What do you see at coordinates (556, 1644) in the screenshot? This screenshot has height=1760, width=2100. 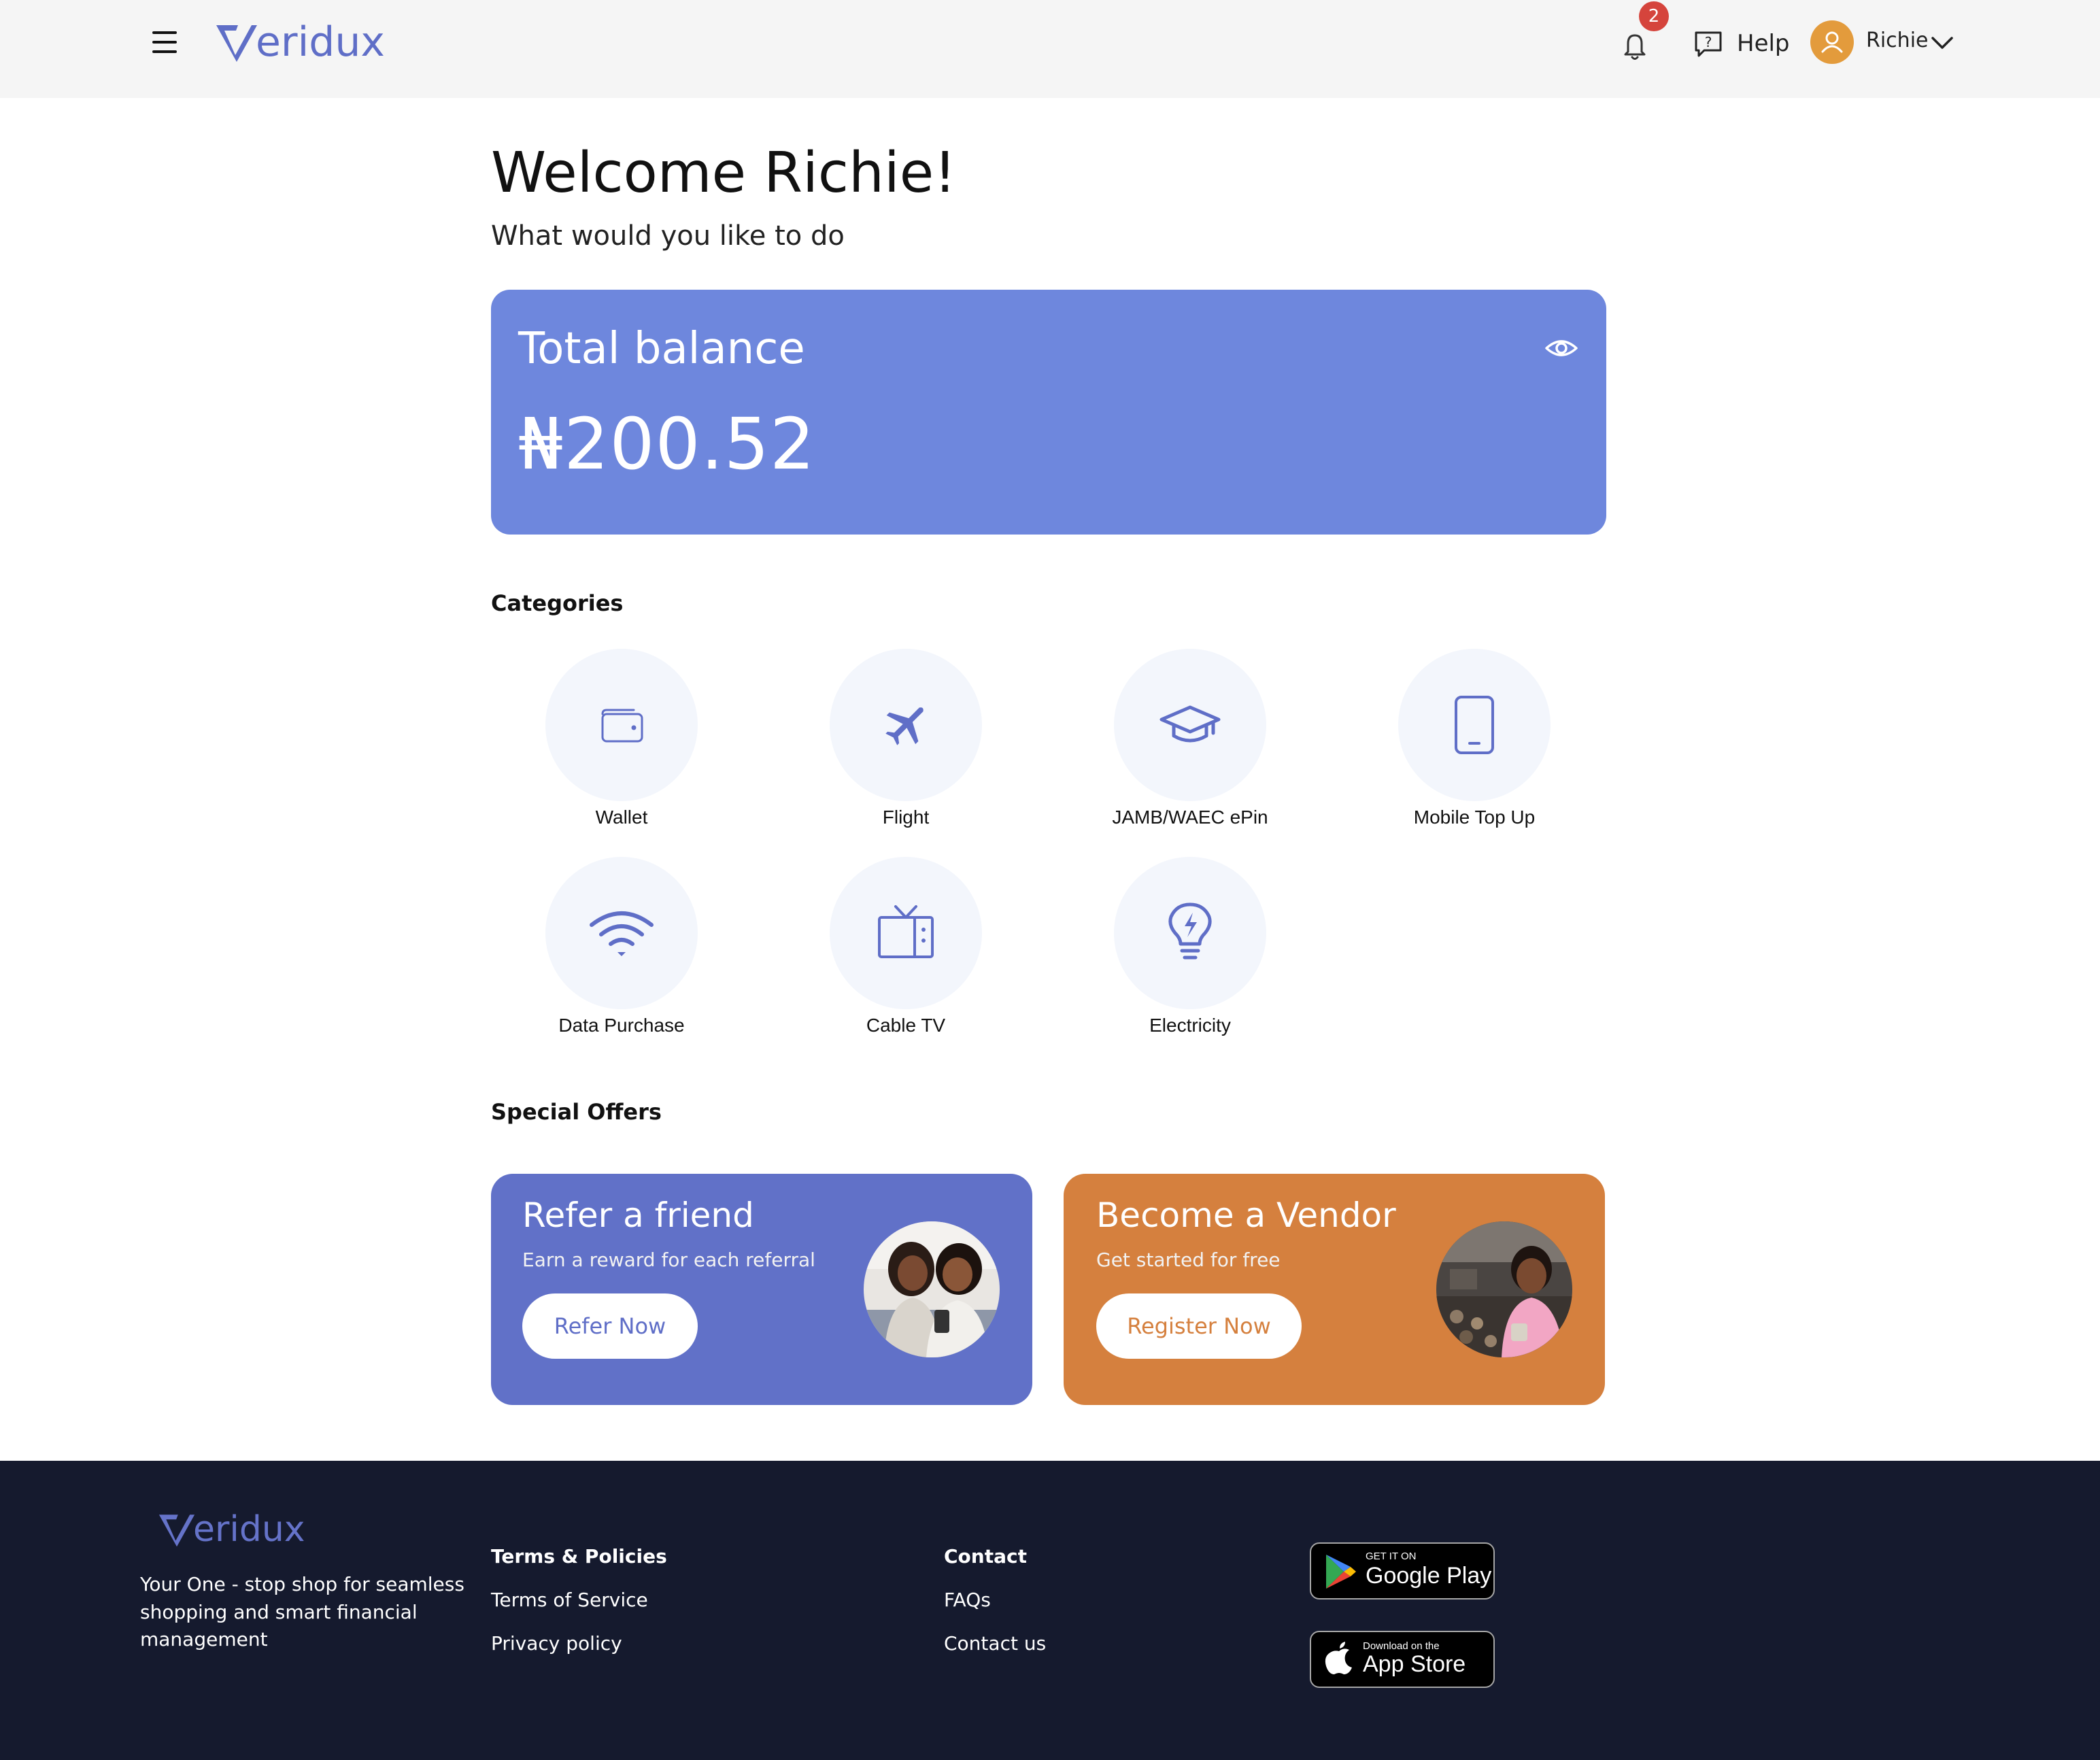 I see `footer-link-privacy: Privacy policy` at bounding box center [556, 1644].